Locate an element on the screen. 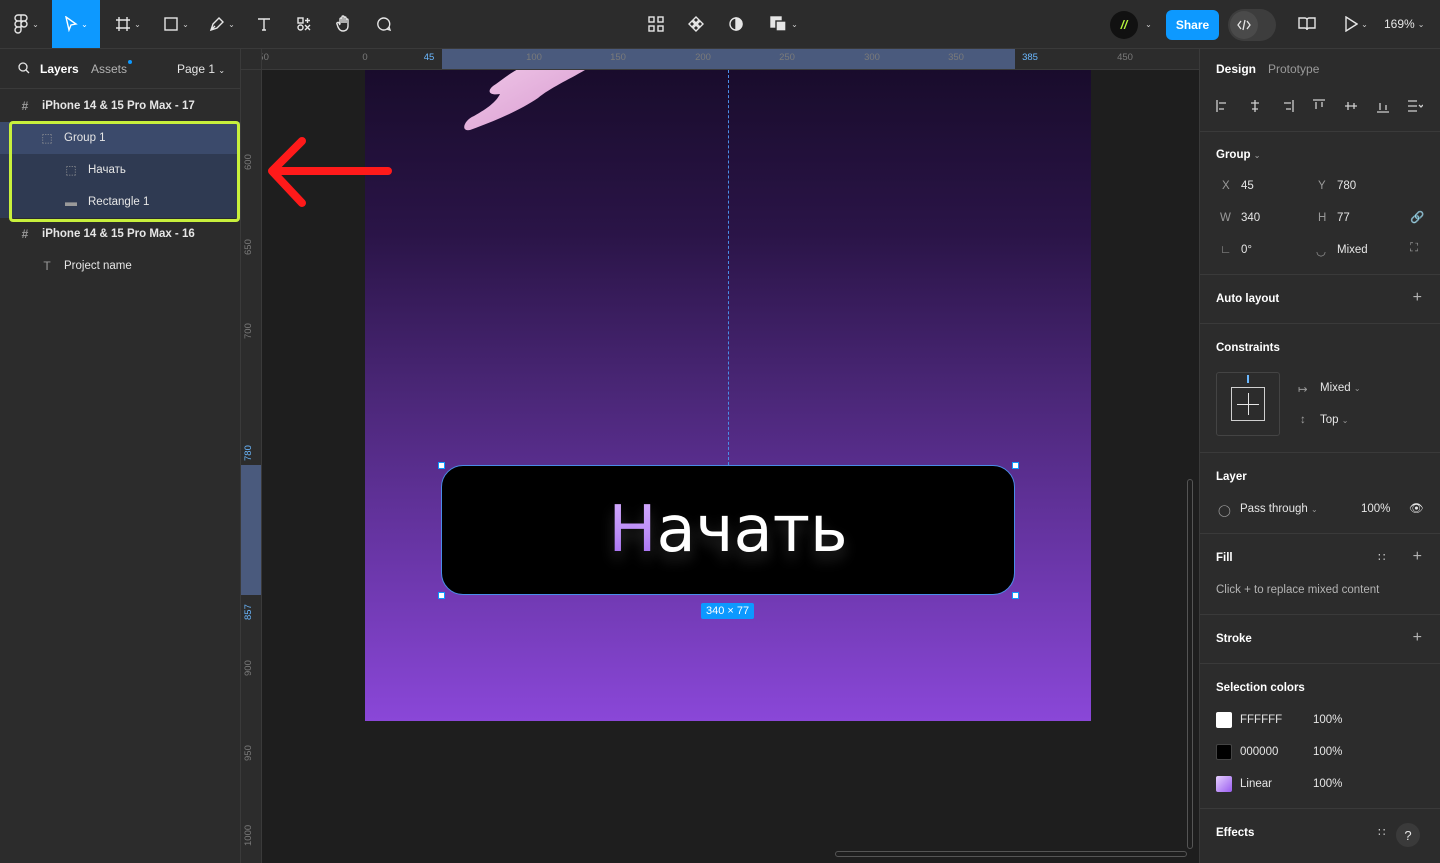 The image size is (1440, 863). constraint-top-indicator is located at coordinates (1248, 379).